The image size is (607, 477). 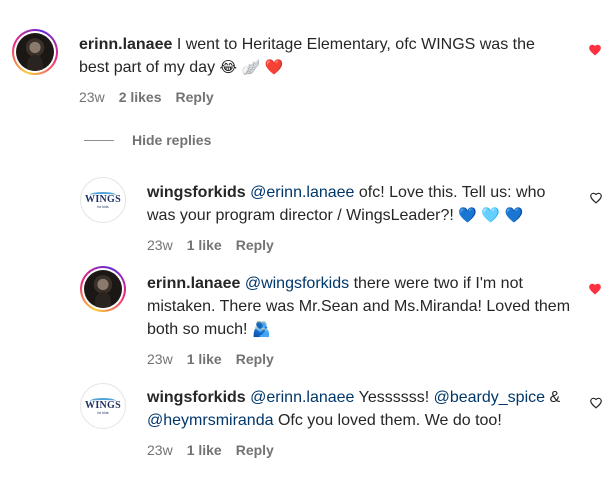 What do you see at coordinates (228, 67) in the screenshot?
I see `laughing-emoji: 😂` at bounding box center [228, 67].